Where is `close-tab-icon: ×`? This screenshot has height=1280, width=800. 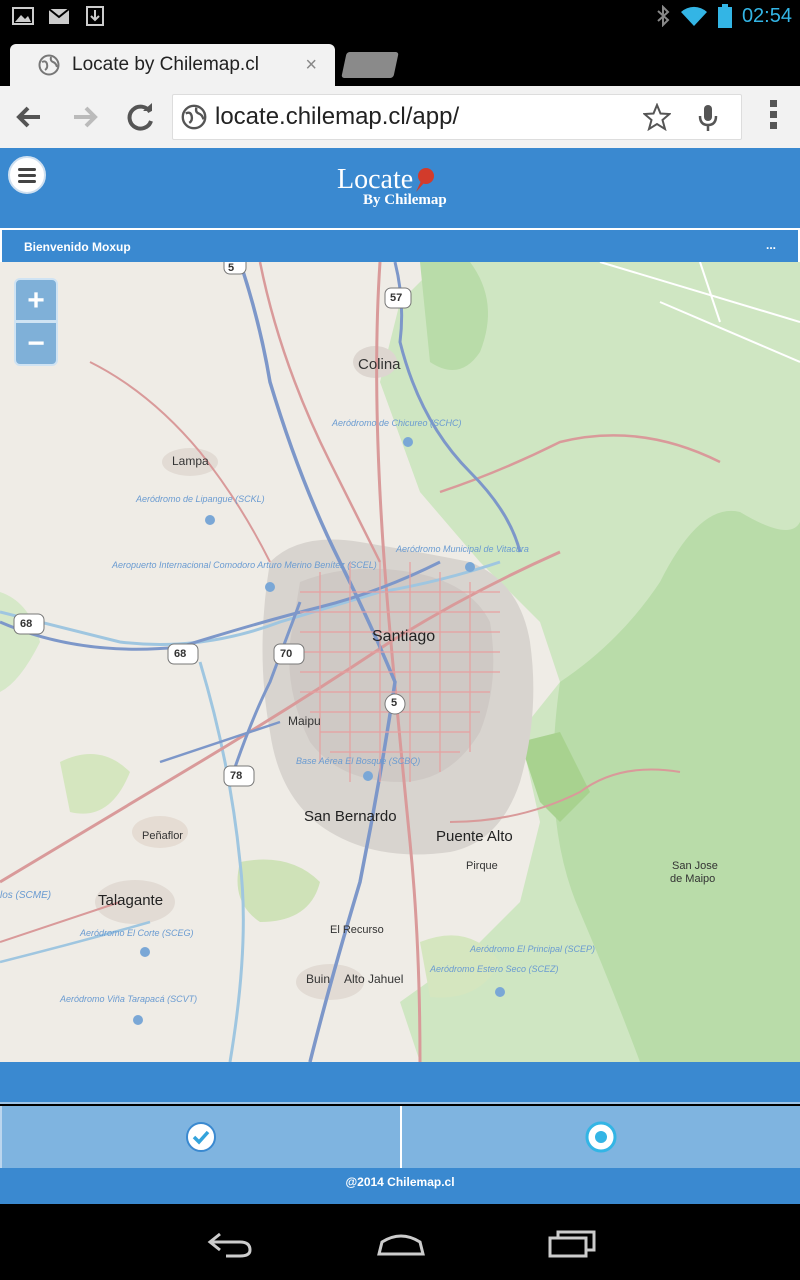 close-tab-icon: × is located at coordinates (311, 65).